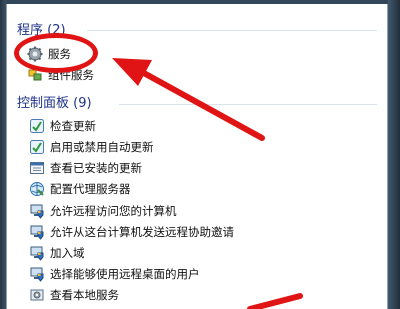 This screenshot has height=309, width=400. What do you see at coordinates (275, 301) in the screenshot?
I see `annotation-arrow-bottom` at bounding box center [275, 301].